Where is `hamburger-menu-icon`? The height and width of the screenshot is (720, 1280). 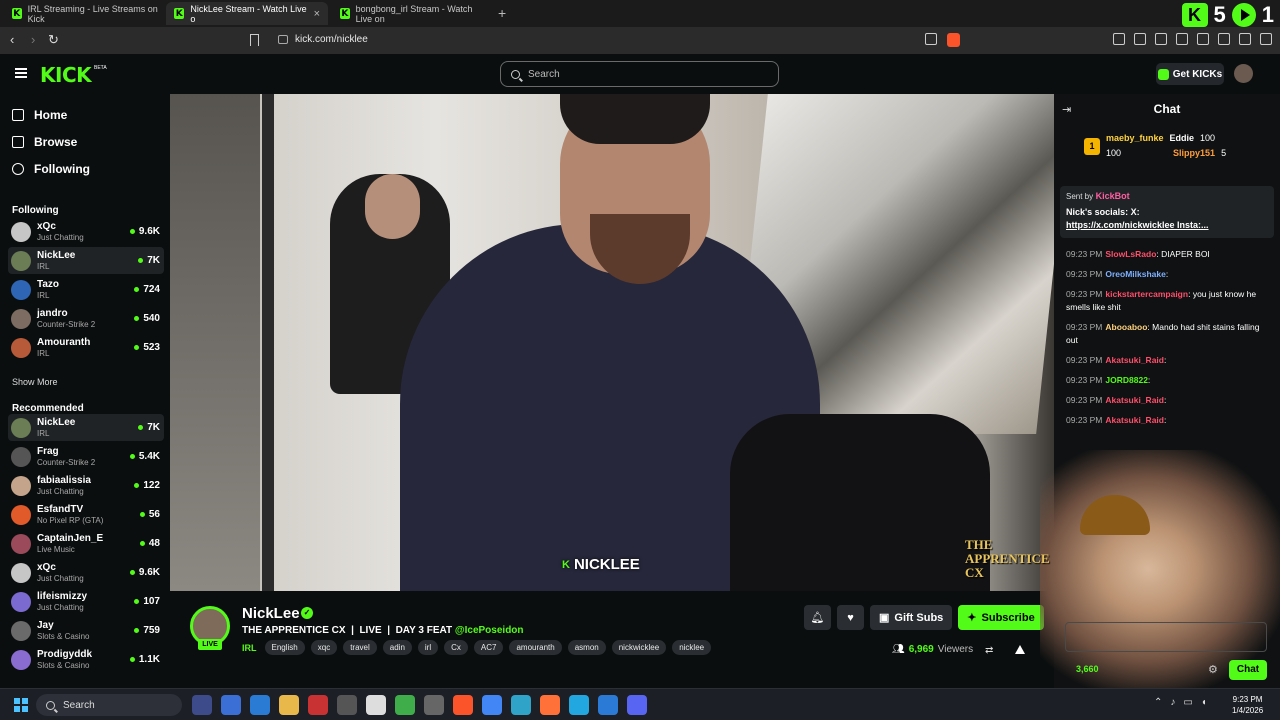
hamburger-menu-icon is located at coordinates (21, 73).